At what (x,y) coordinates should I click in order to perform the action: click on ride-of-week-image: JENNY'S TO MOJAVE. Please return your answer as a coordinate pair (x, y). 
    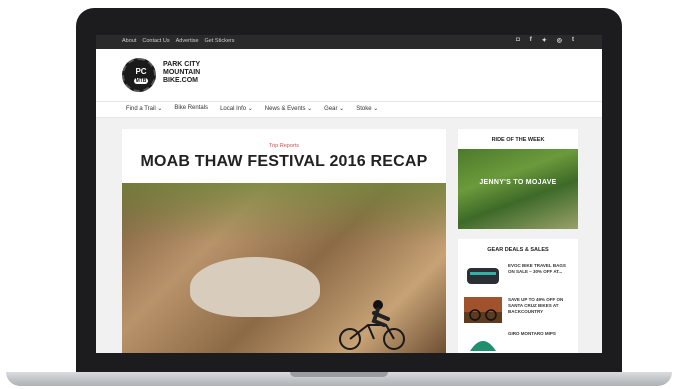
    Looking at the image, I should click on (518, 189).